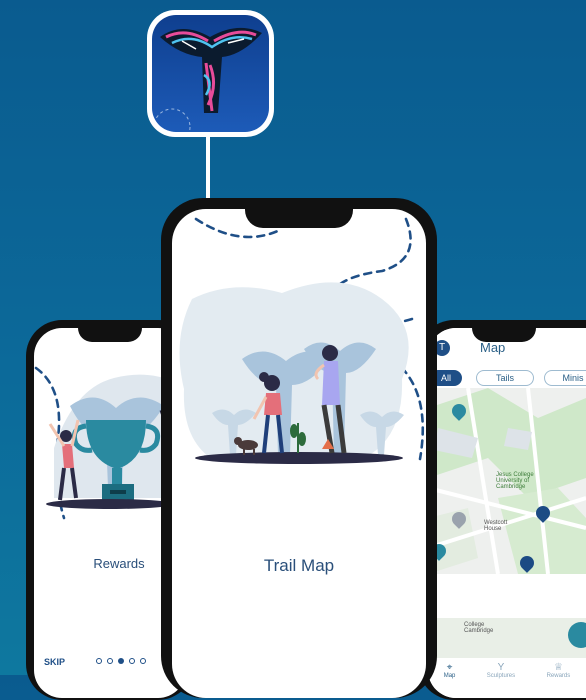  Describe the element at coordinates (119, 563) in the screenshot. I see `rewards-title: Rewards` at that location.